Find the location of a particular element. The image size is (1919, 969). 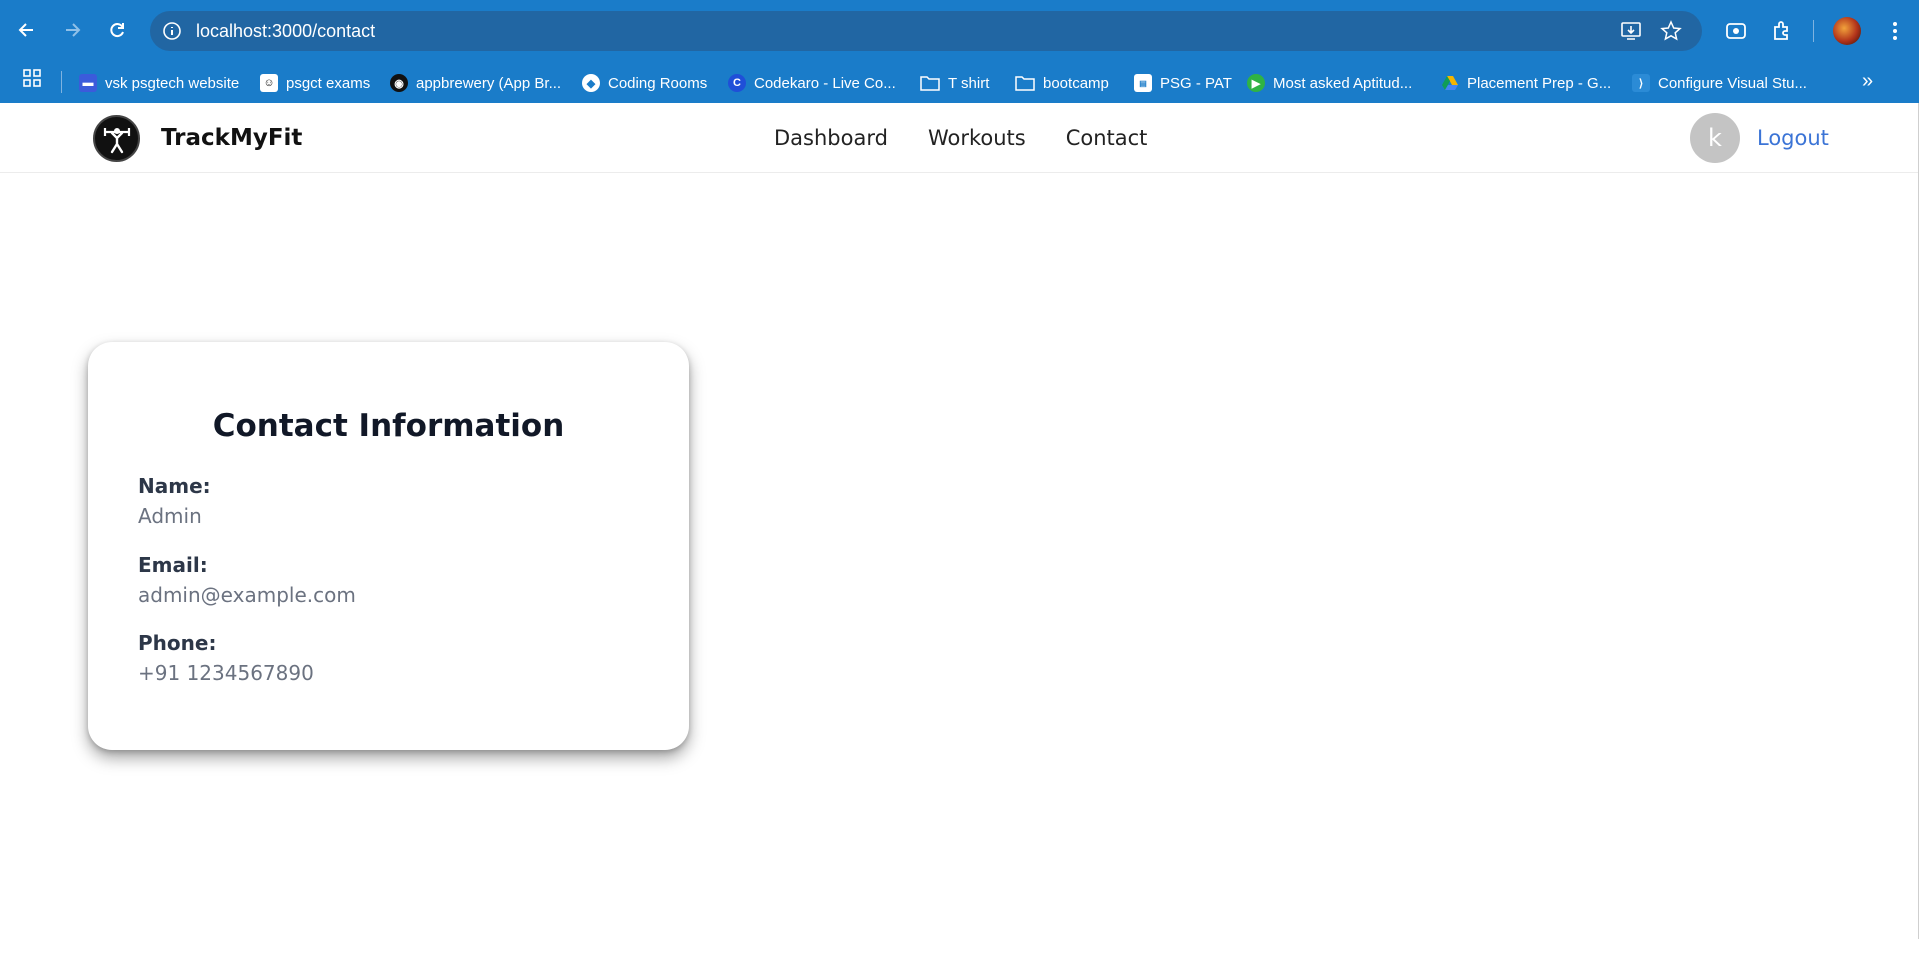

drive-icon is located at coordinates (1450, 83).